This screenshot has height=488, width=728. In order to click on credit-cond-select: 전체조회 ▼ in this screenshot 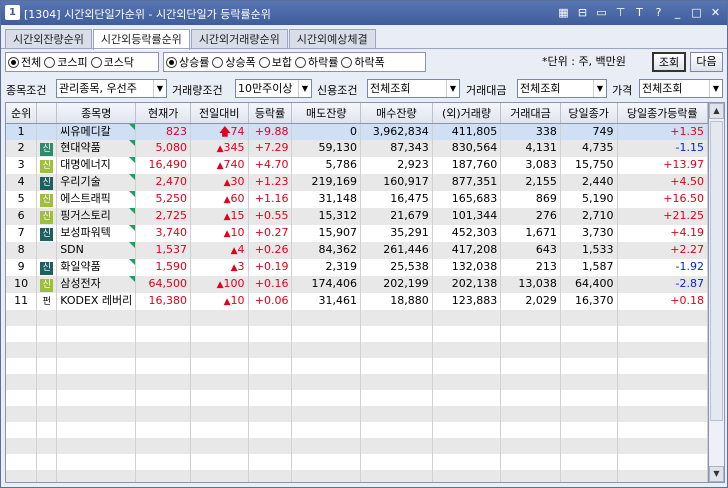, I will do `click(413, 88)`.